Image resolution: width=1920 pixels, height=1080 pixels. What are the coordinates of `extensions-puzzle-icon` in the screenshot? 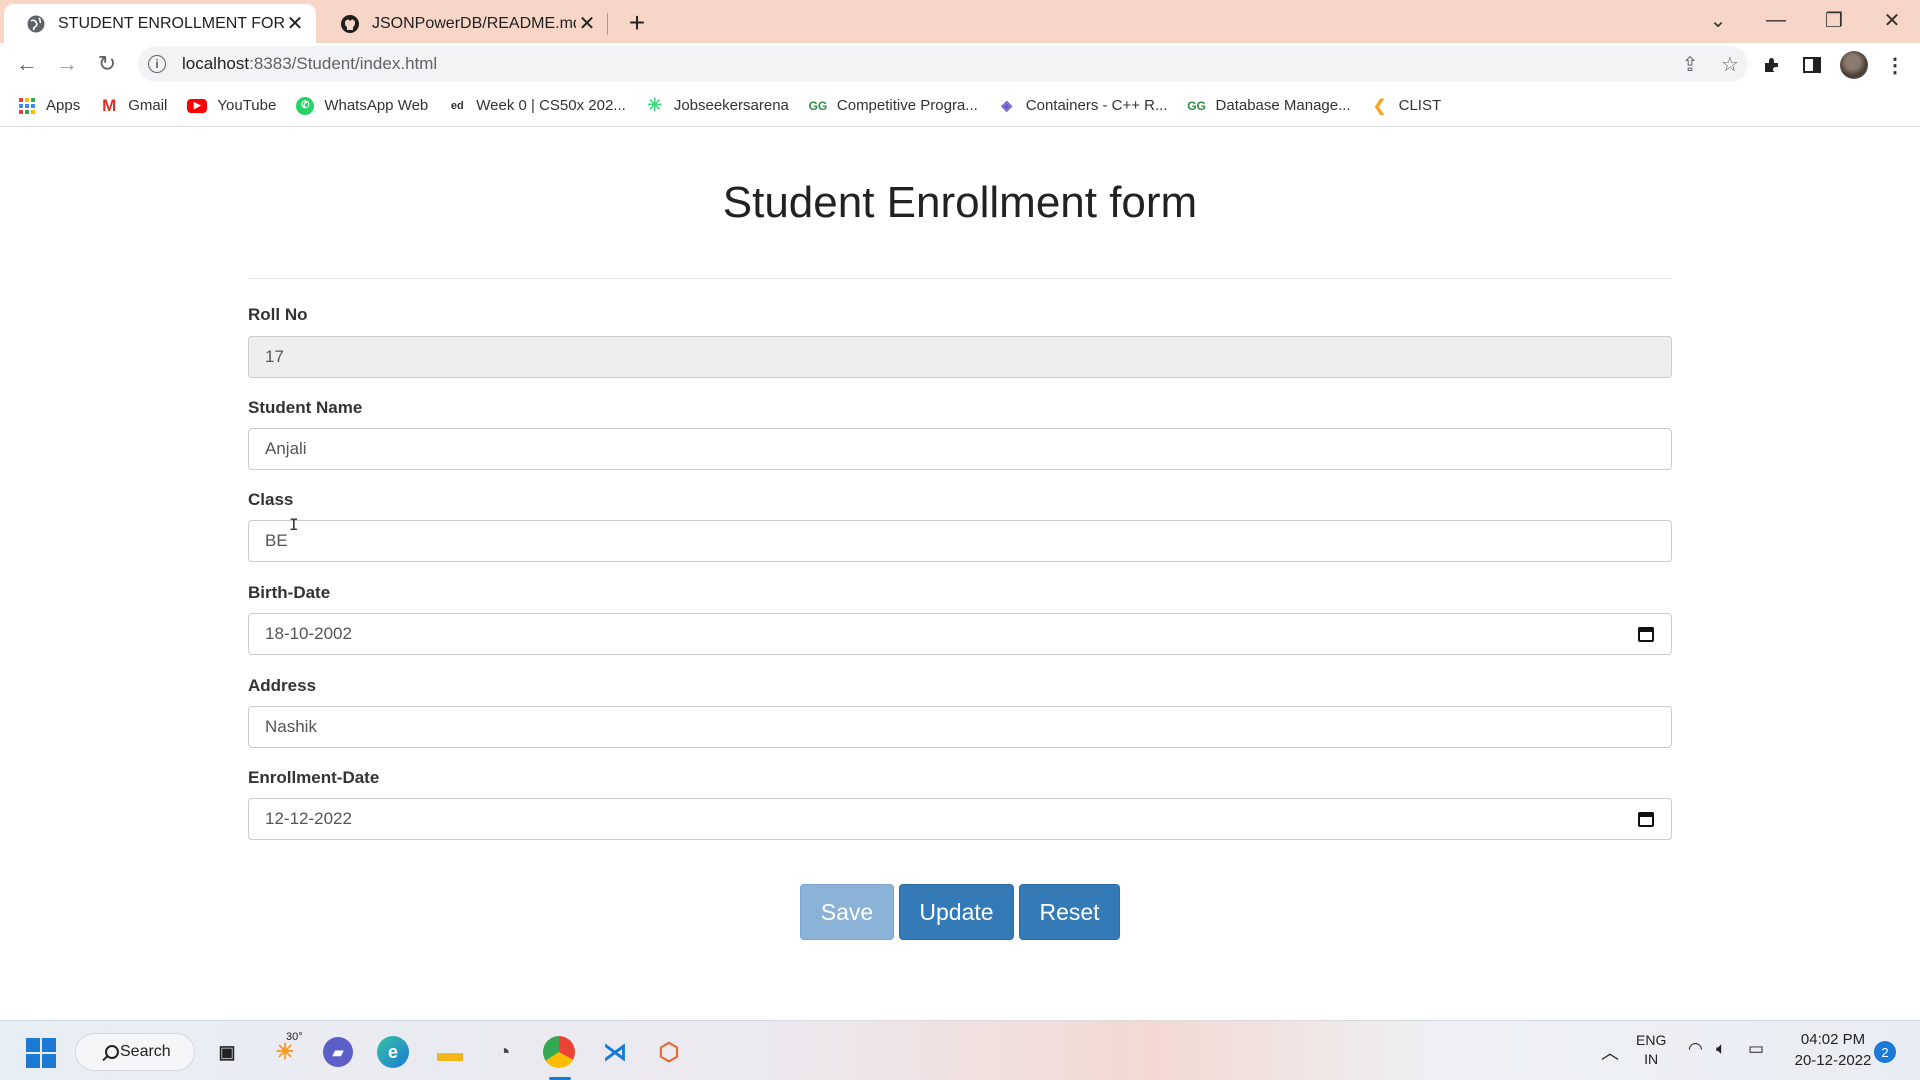 It's located at (1772, 65).